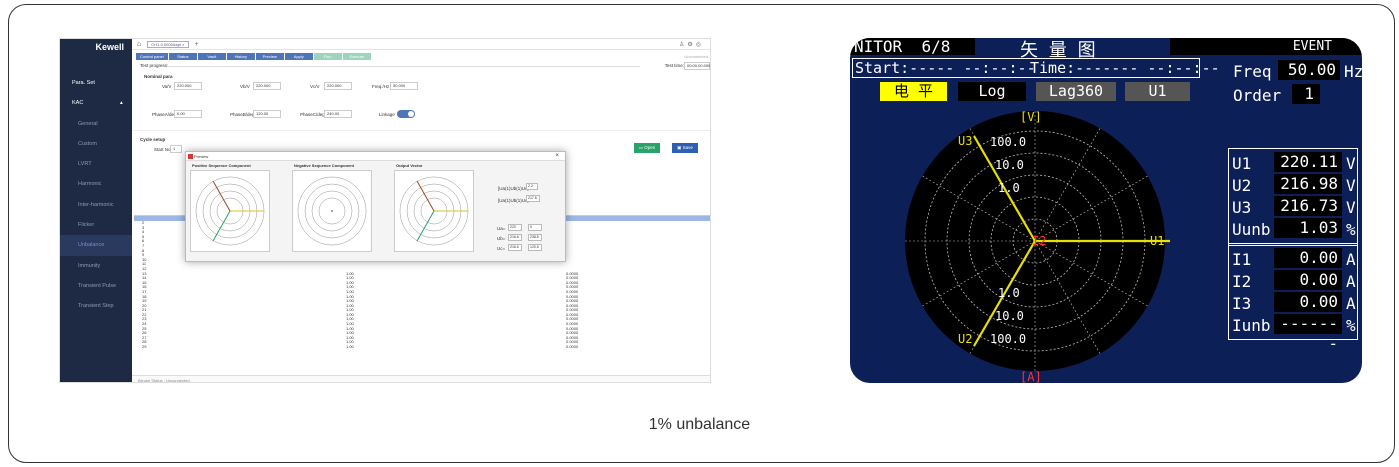 This screenshot has width=1399, height=467. Describe the element at coordinates (1242, 303) in the screenshot. I see `current-name: I3` at that location.